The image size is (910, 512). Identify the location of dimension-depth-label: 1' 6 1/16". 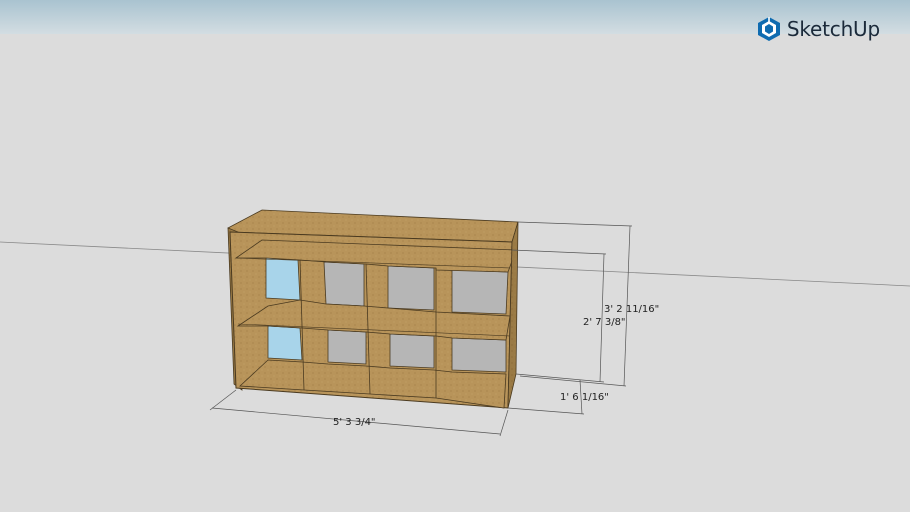
(584, 397).